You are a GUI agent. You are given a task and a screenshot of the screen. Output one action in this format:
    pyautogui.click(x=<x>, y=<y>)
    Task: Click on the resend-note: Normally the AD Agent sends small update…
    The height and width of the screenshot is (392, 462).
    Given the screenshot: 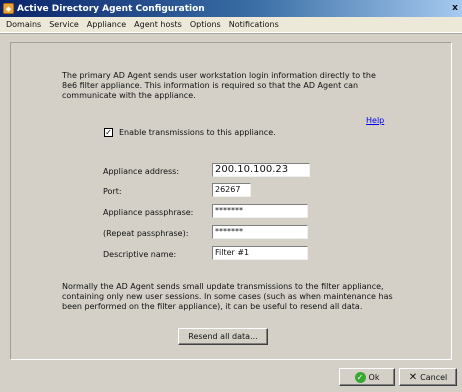 What is the action you would take?
    pyautogui.click(x=227, y=296)
    